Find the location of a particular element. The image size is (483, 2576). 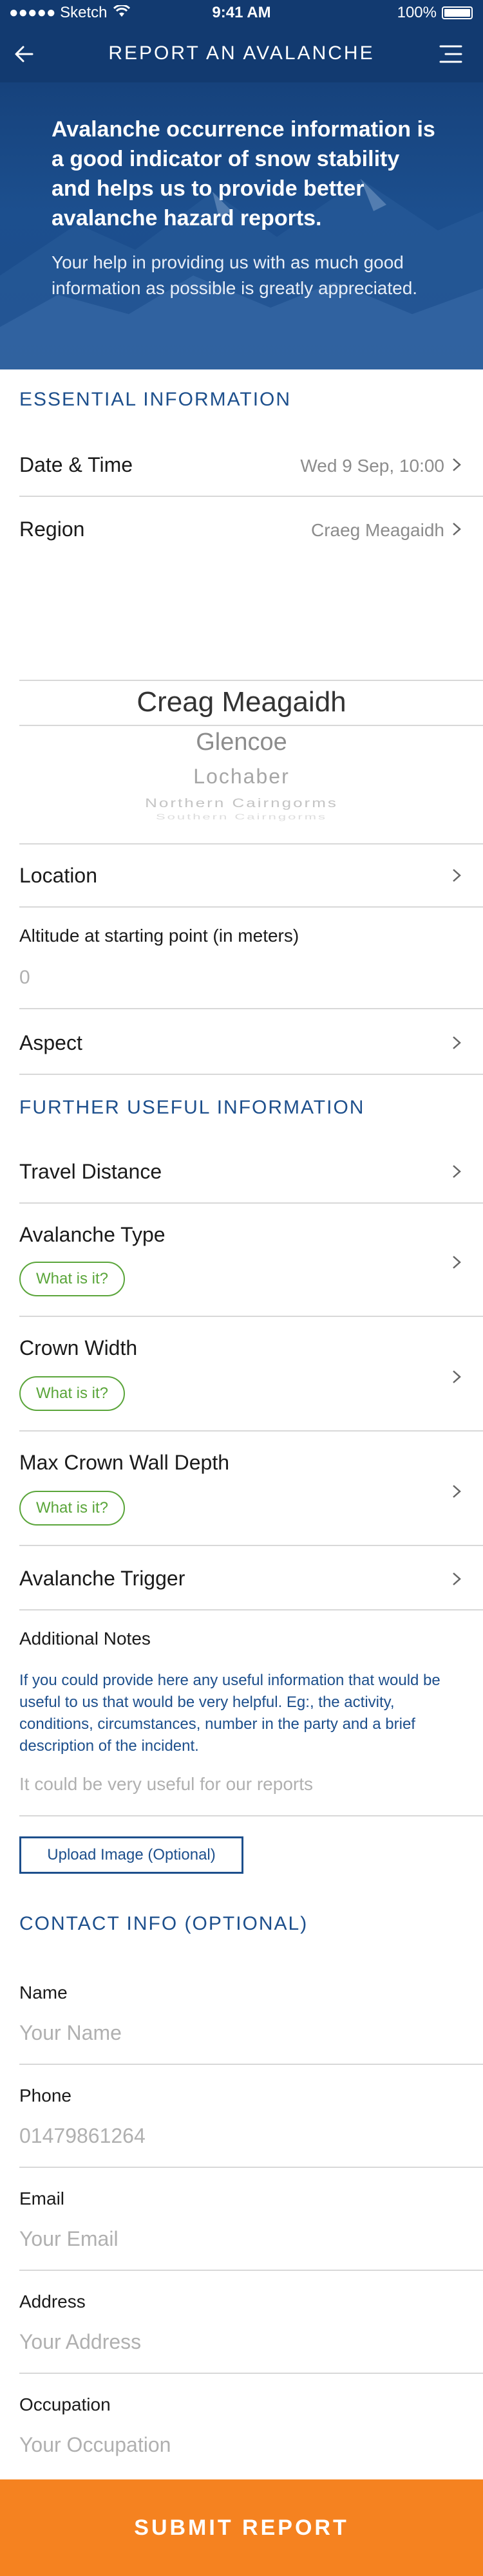

region-value: Craeg Meagaidh is located at coordinates (377, 530).